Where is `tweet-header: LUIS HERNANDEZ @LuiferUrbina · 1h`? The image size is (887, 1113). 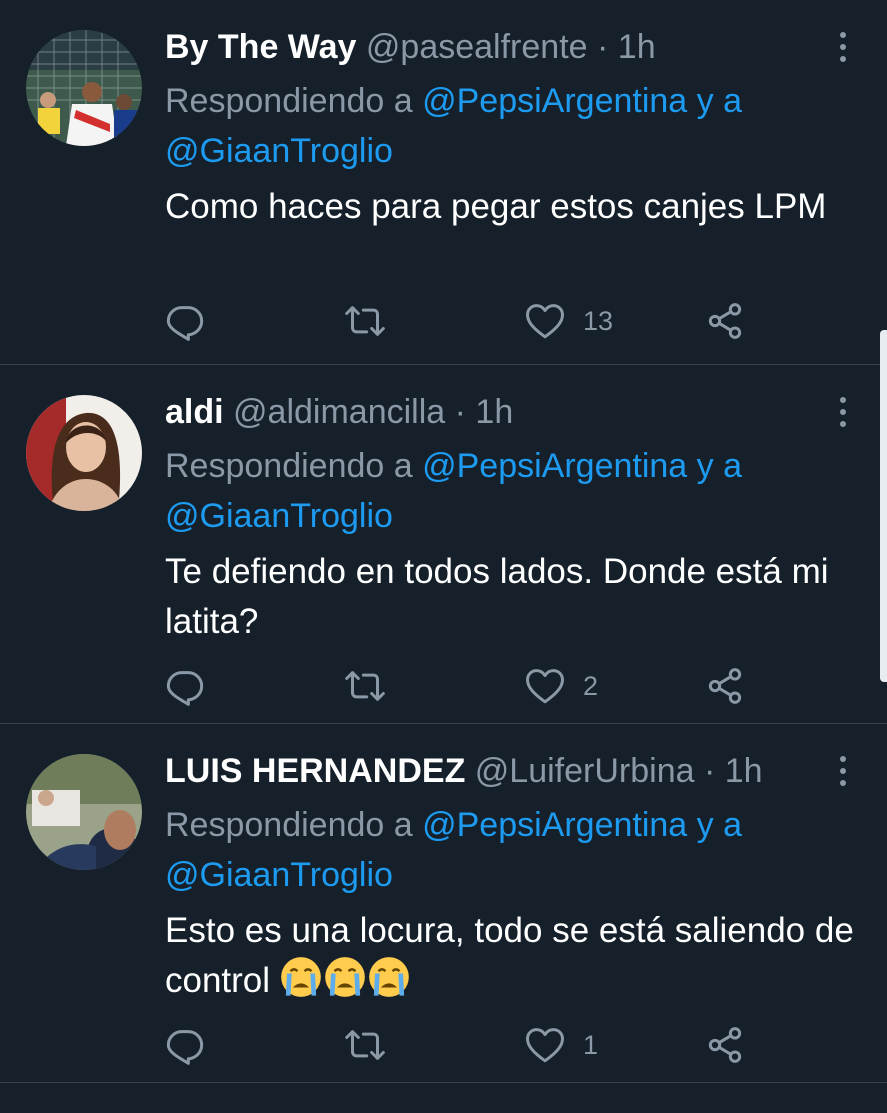 tweet-header: LUIS HERNANDEZ @LuiferUrbina · 1h is located at coordinates (496, 771).